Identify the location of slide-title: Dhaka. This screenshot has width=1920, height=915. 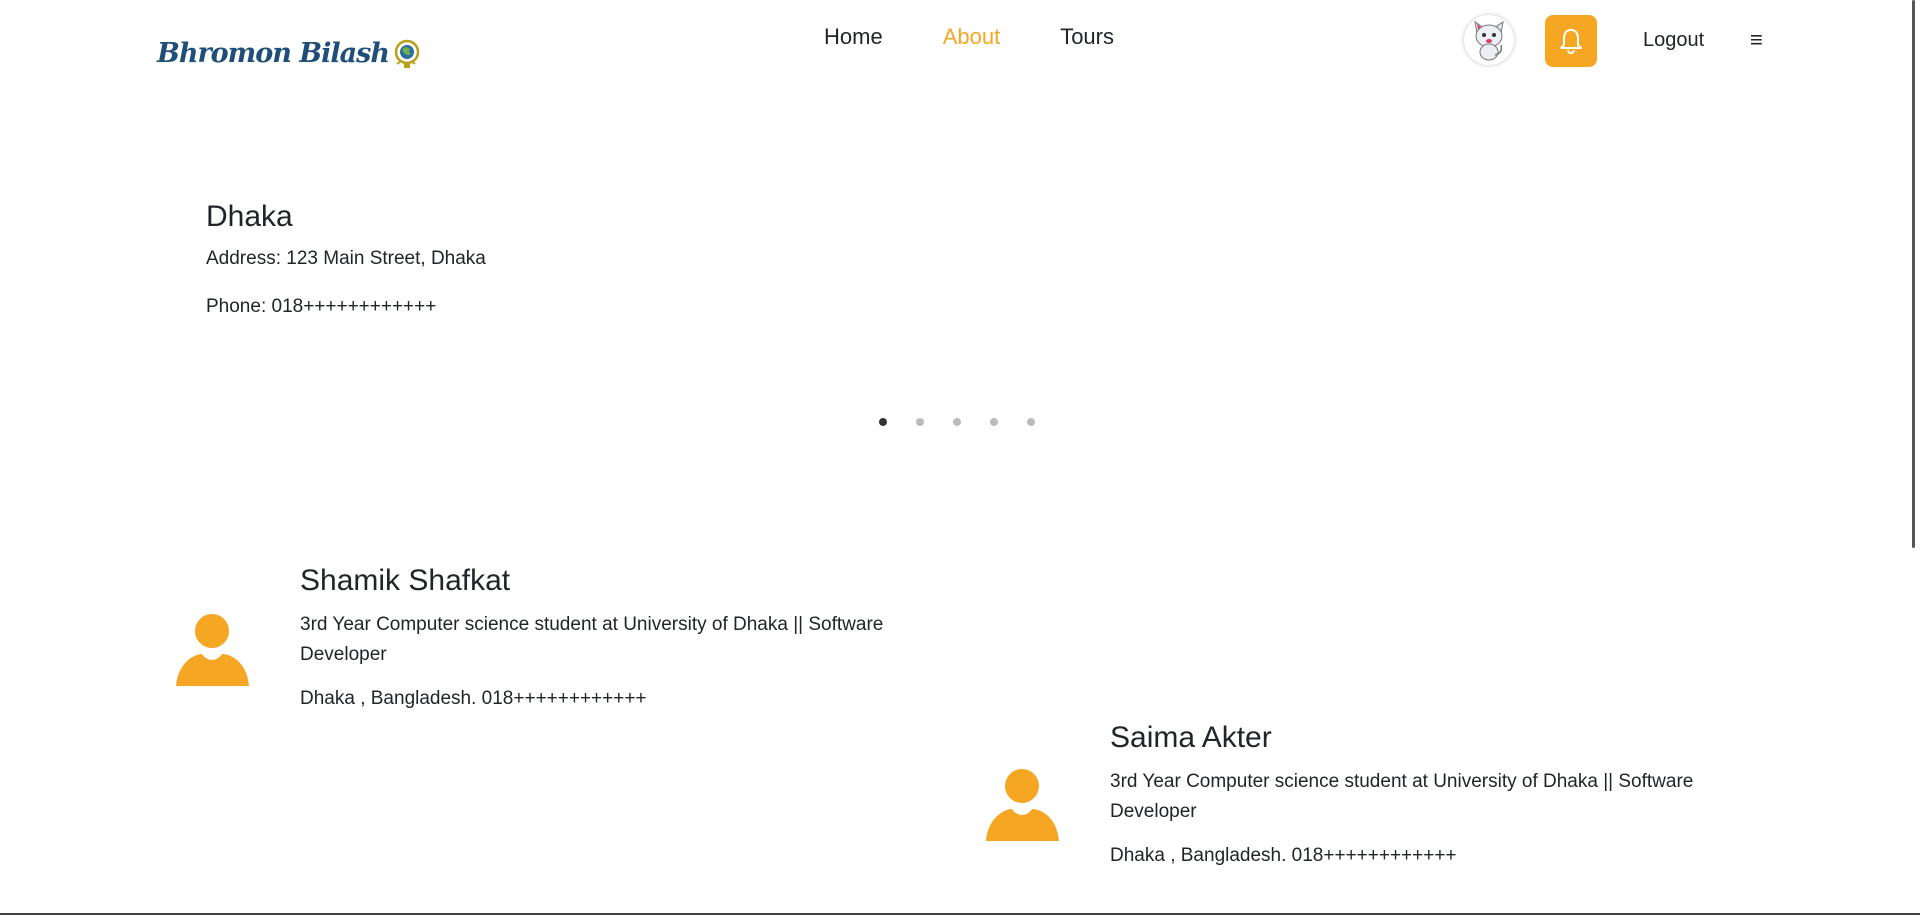
(249, 216).